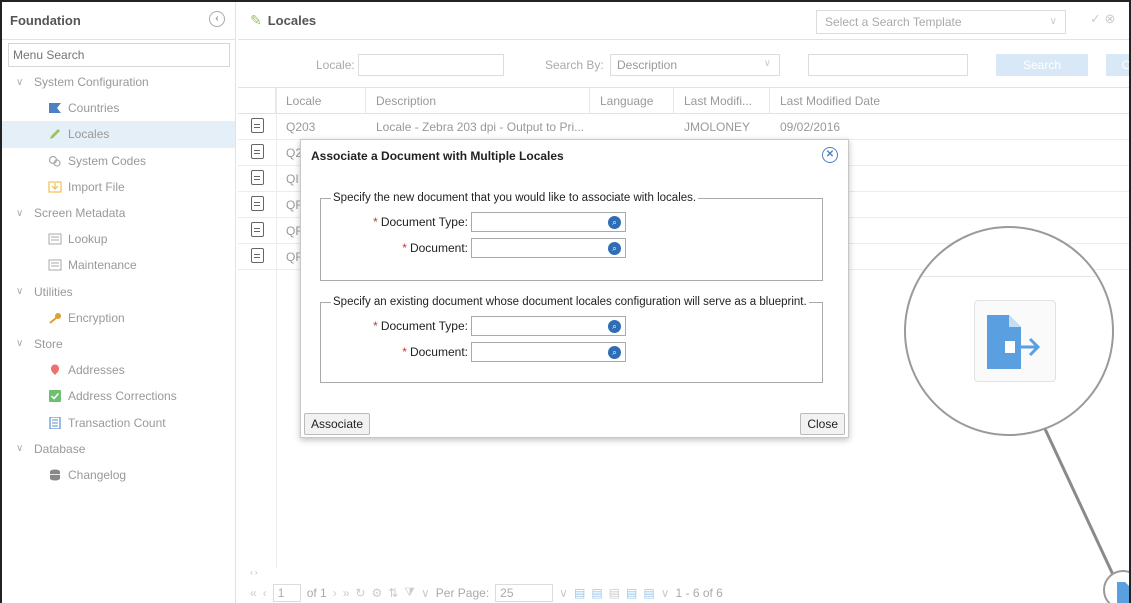  I want to click on sidebar-item-lookup: Lookup, so click(118, 239).